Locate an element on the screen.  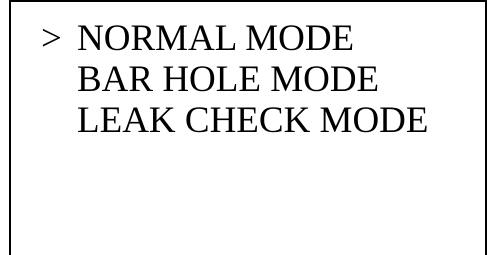
menu-item-label: BAR HOLE MODE is located at coordinates (228, 79).